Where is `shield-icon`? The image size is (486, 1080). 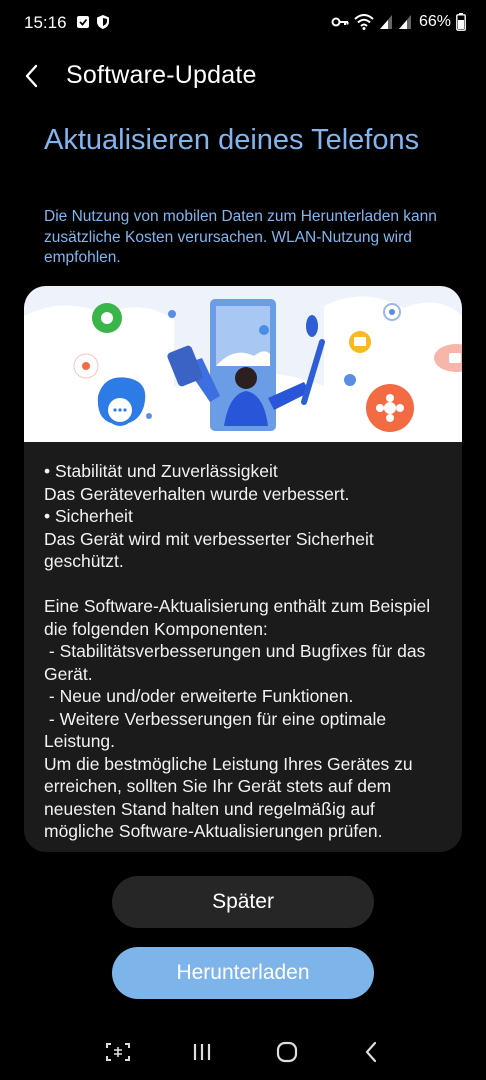 shield-icon is located at coordinates (103, 22).